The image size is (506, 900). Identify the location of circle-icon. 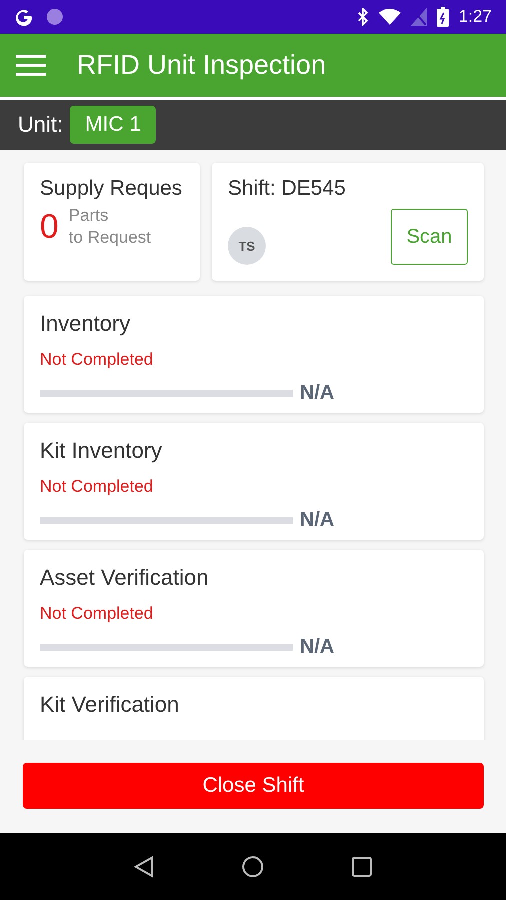
(55, 17).